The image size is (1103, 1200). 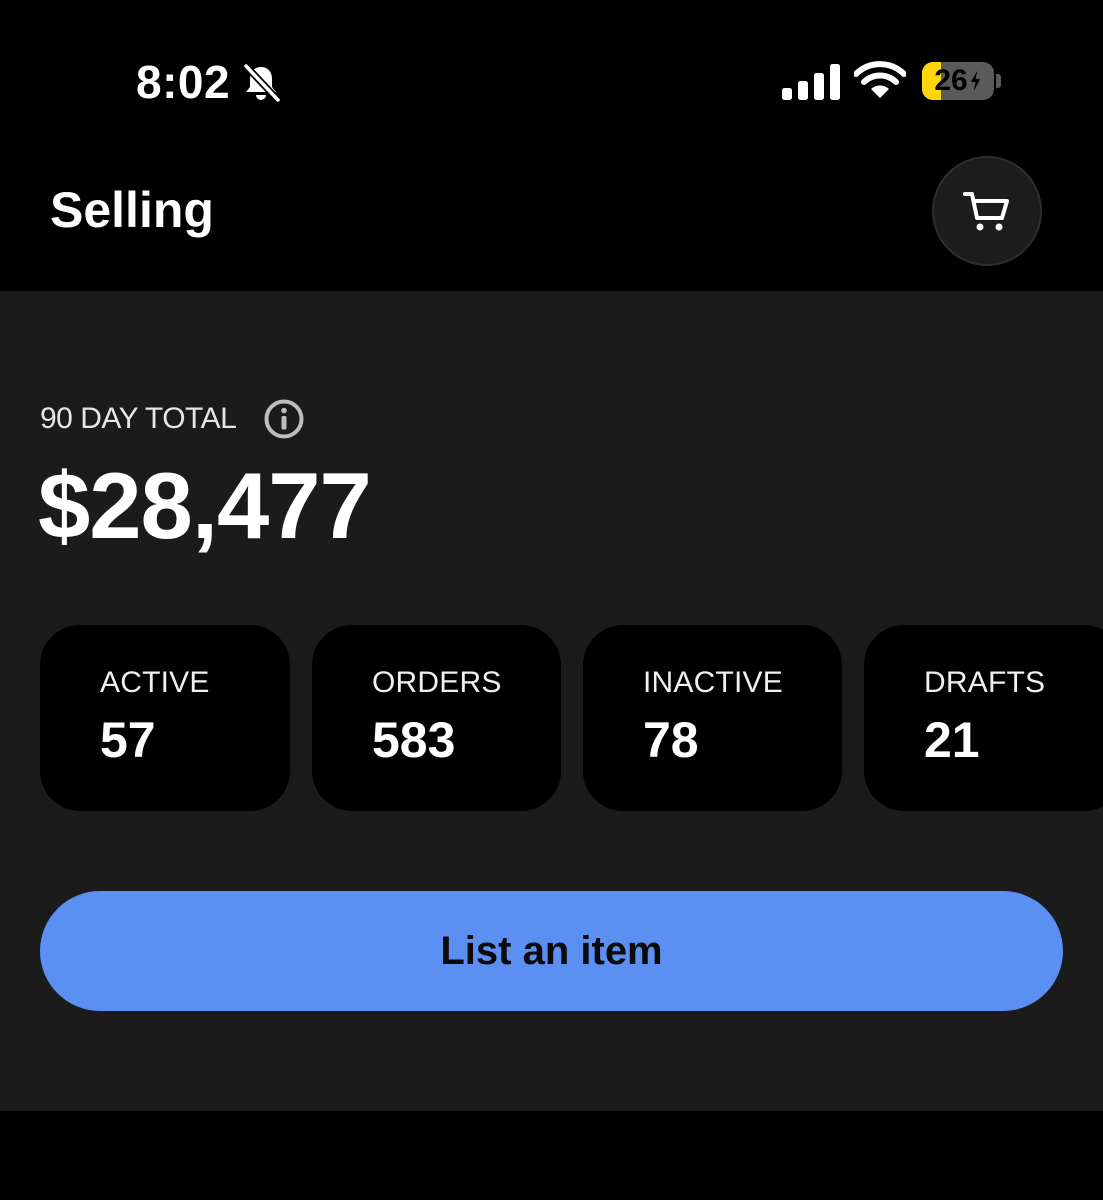 What do you see at coordinates (712, 718) in the screenshot?
I see `stat-card-inactive: INACTIVE 78` at bounding box center [712, 718].